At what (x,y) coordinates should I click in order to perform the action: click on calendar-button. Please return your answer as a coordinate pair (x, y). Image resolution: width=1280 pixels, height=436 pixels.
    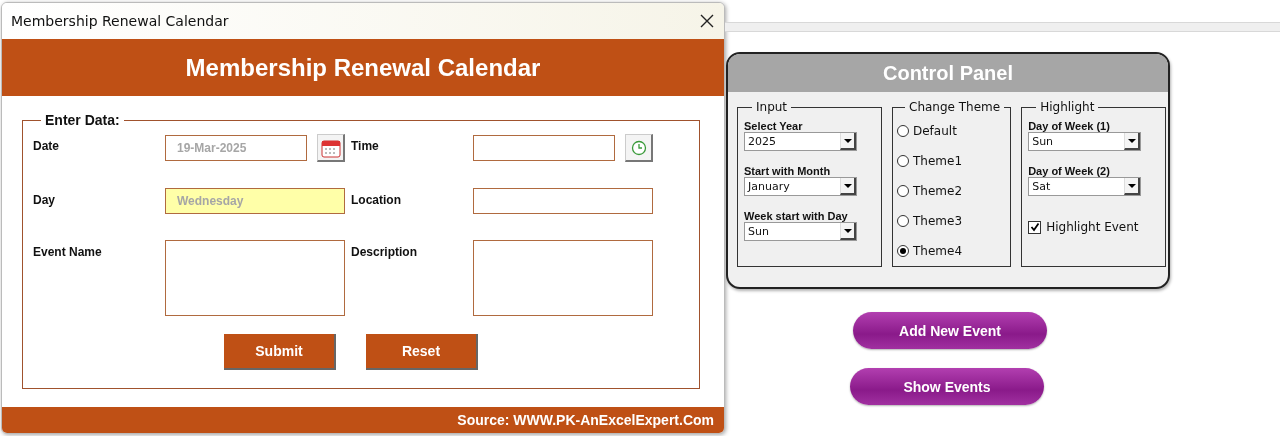
    Looking at the image, I should click on (331, 148).